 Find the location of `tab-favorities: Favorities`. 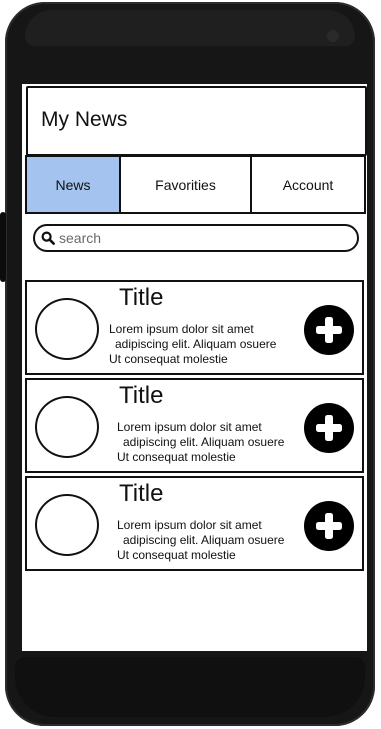

tab-favorities: Favorities is located at coordinates (184, 184).